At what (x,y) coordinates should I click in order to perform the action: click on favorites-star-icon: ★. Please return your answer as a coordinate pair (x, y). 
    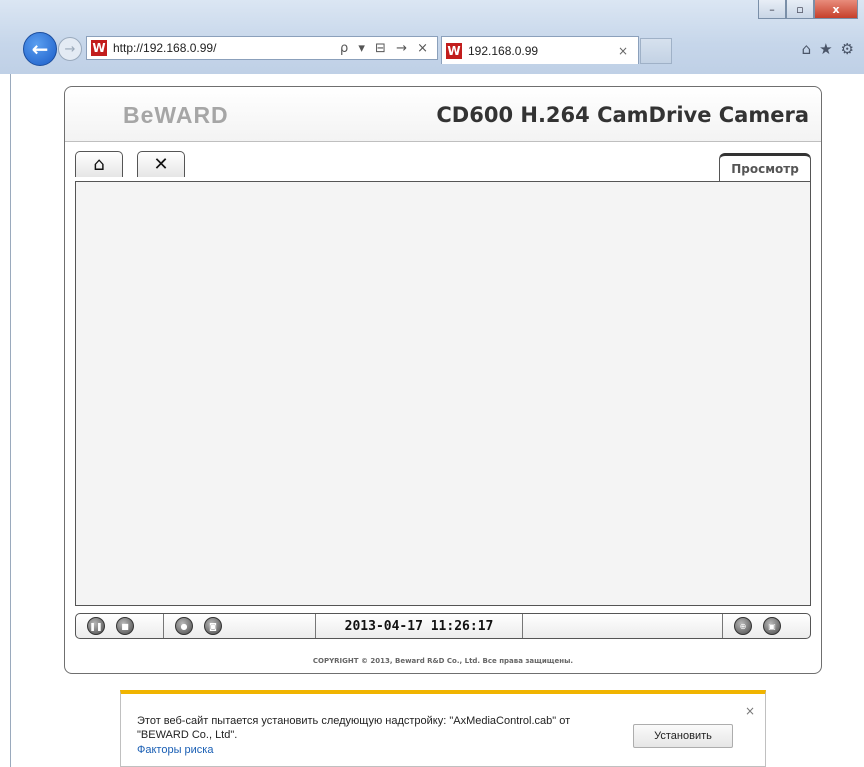
    Looking at the image, I should click on (825, 49).